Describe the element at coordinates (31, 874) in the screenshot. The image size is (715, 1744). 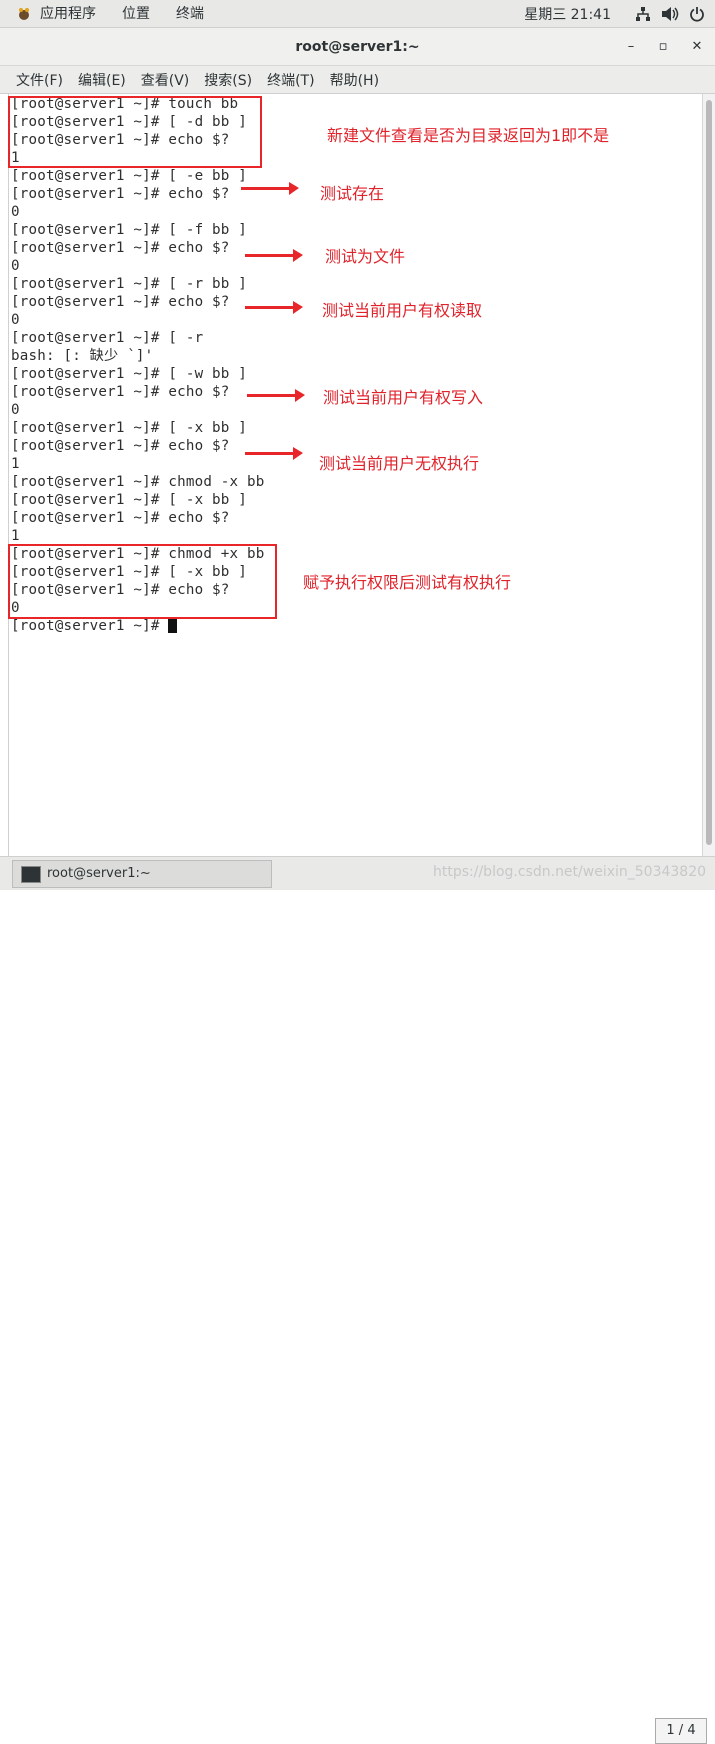
I see `terminal-icon` at that location.